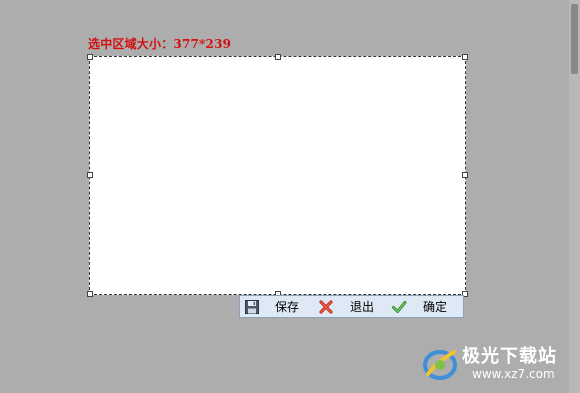 This screenshot has width=580, height=393. Describe the element at coordinates (440, 365) in the screenshot. I see `watermark-logo-icon` at that location.